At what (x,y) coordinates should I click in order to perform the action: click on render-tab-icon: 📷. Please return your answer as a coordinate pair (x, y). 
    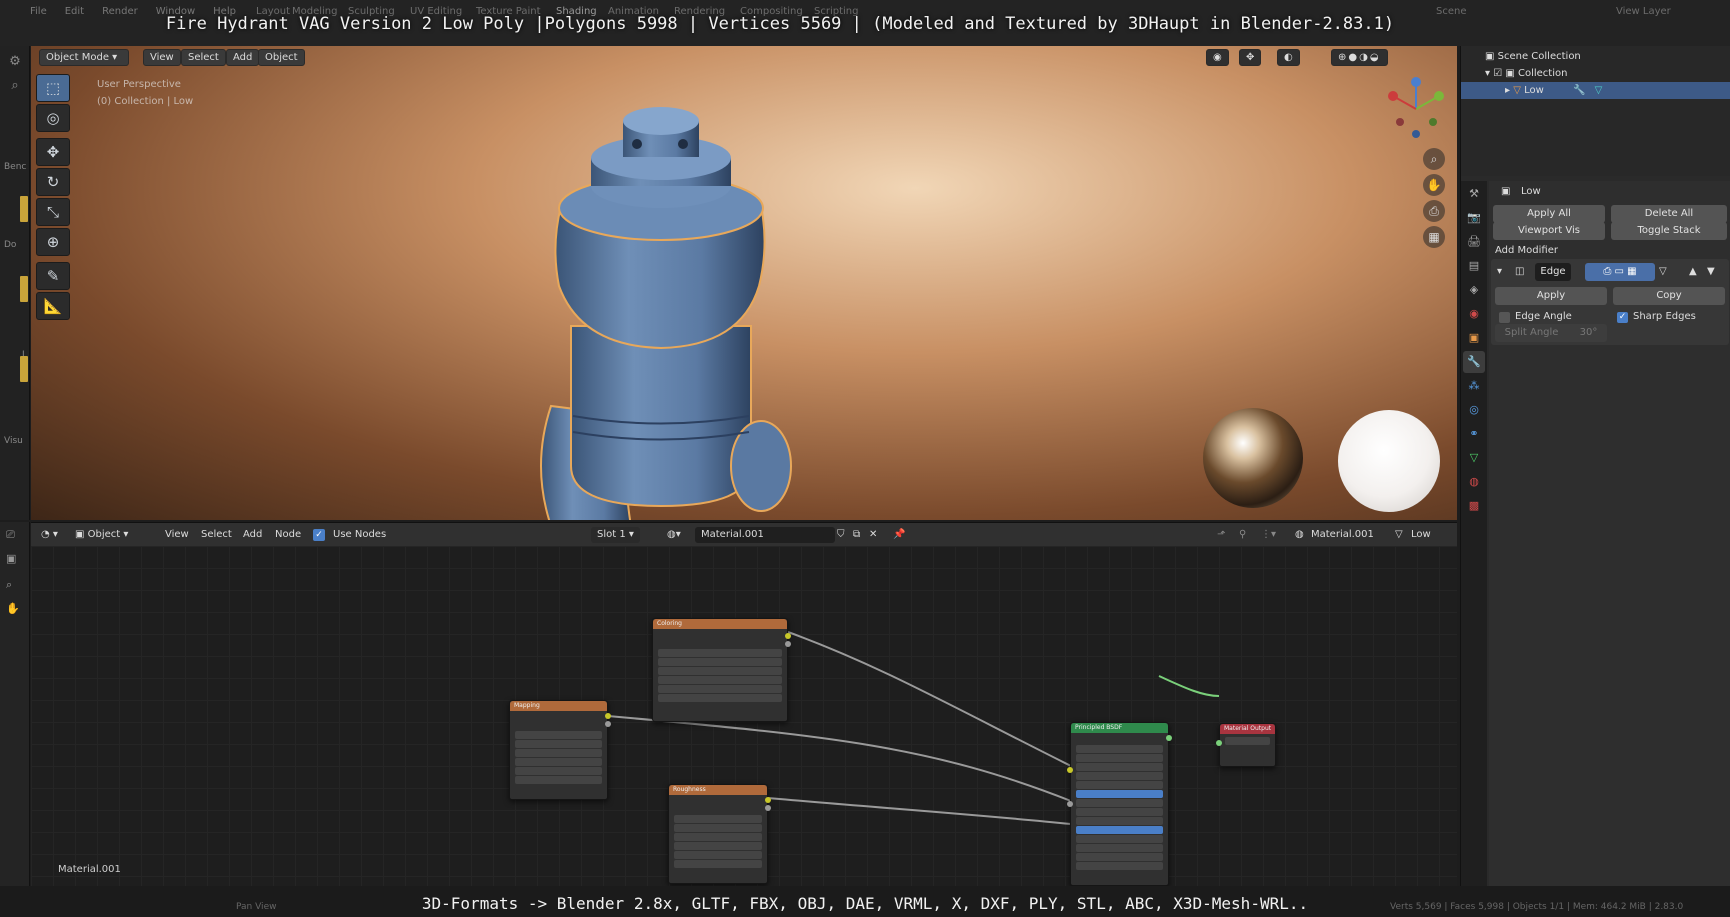
    Looking at the image, I should click on (1474, 218).